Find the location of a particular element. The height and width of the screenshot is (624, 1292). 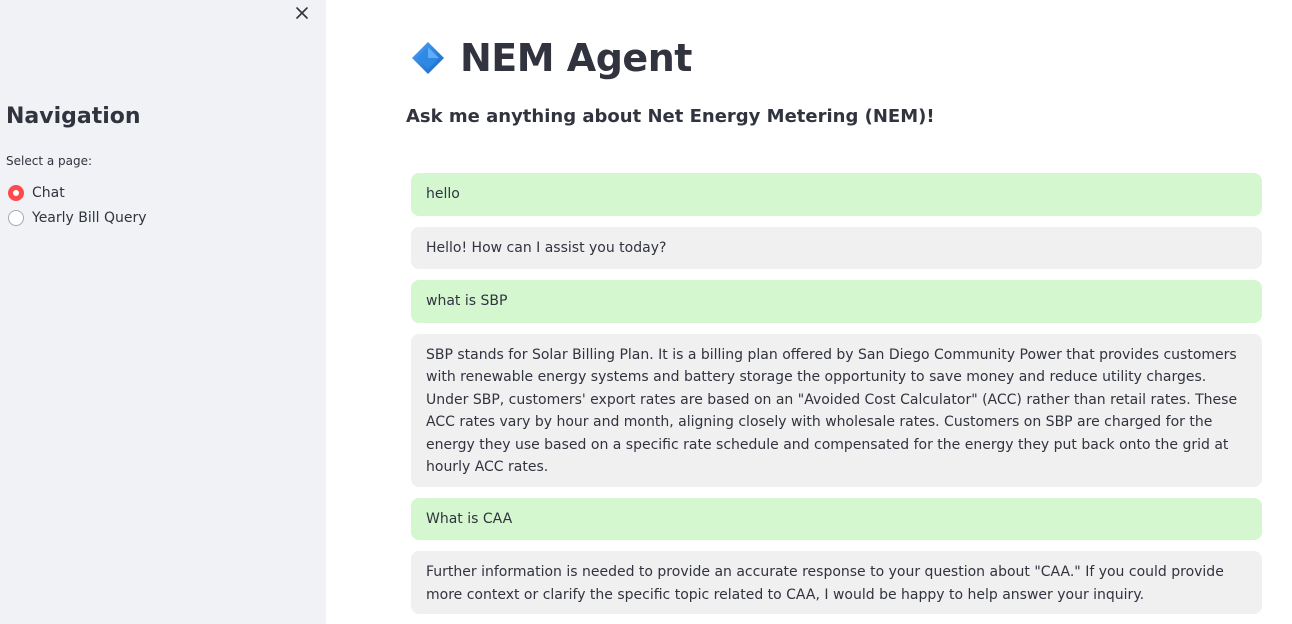

chat-message-user: What is CAA is located at coordinates (836, 518).